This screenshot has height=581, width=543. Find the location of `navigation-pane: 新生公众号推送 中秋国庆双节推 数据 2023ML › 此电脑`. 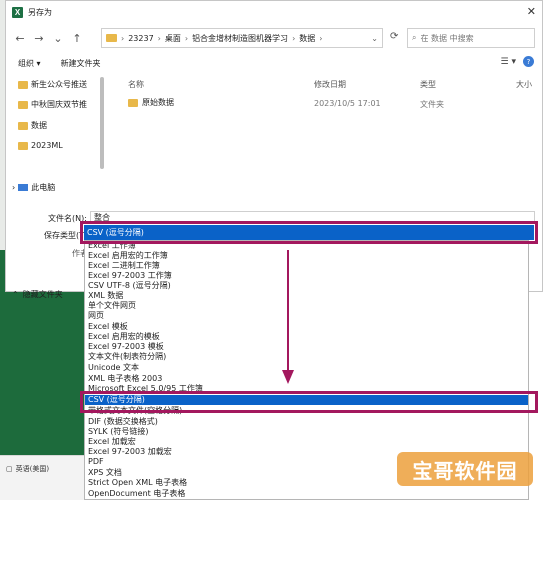

navigation-pane: 新生公众号推送 中秋国庆双节推 数据 2023ML › 此电脑 is located at coordinates (55, 143).